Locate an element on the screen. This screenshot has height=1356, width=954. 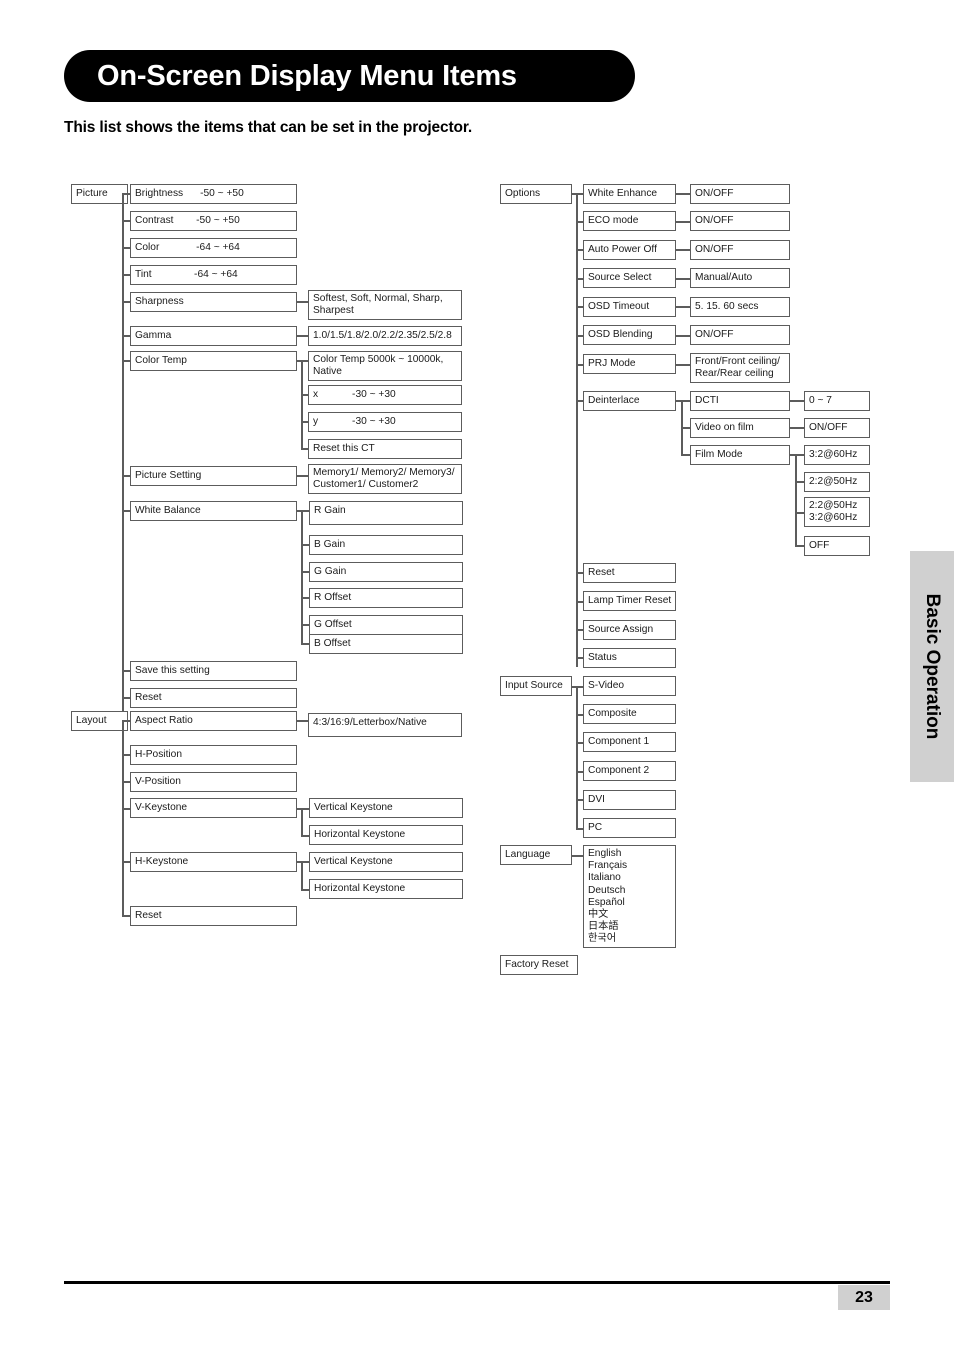
connector-spine-inputsource is located at coordinates (577, 757).